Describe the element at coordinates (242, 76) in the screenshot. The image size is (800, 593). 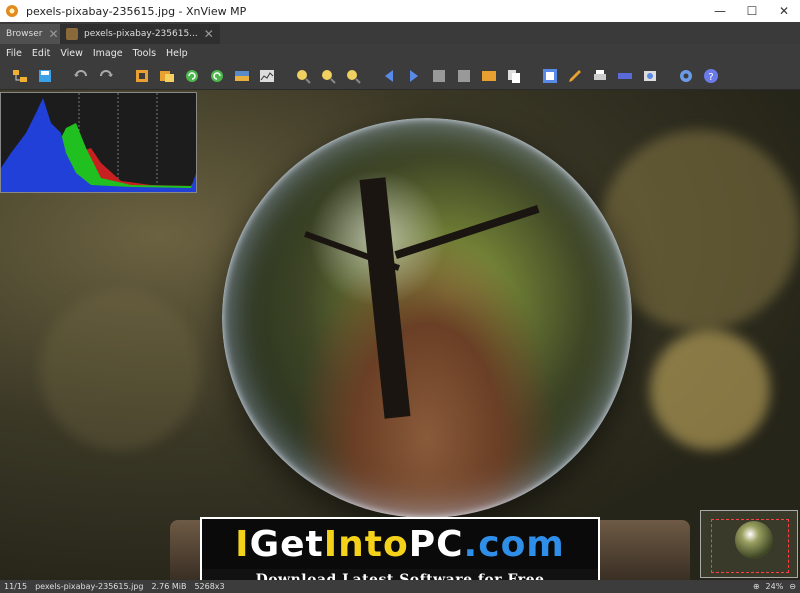
I see `adjust-icon` at that location.